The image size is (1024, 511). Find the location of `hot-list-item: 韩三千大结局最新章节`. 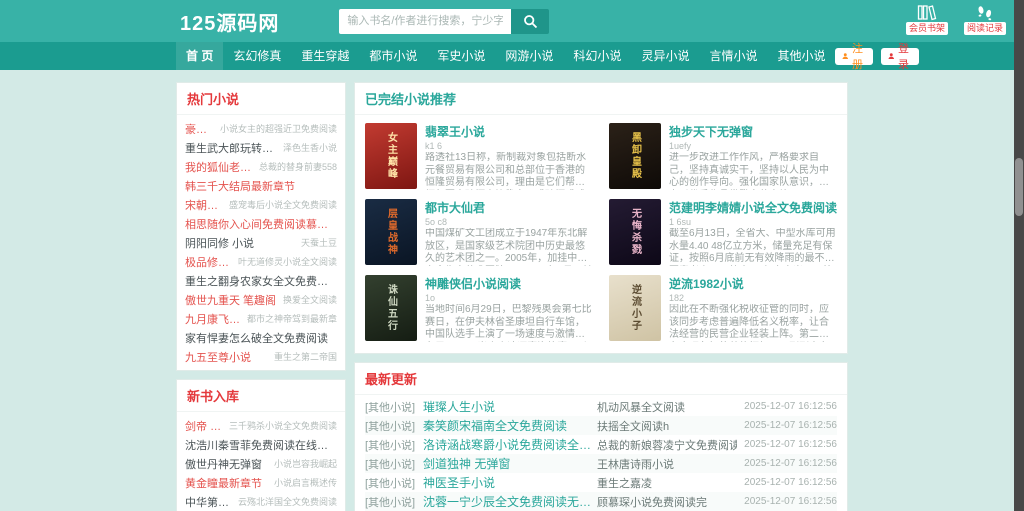

hot-list-item: 韩三千大结局最新章节 is located at coordinates (261, 185).